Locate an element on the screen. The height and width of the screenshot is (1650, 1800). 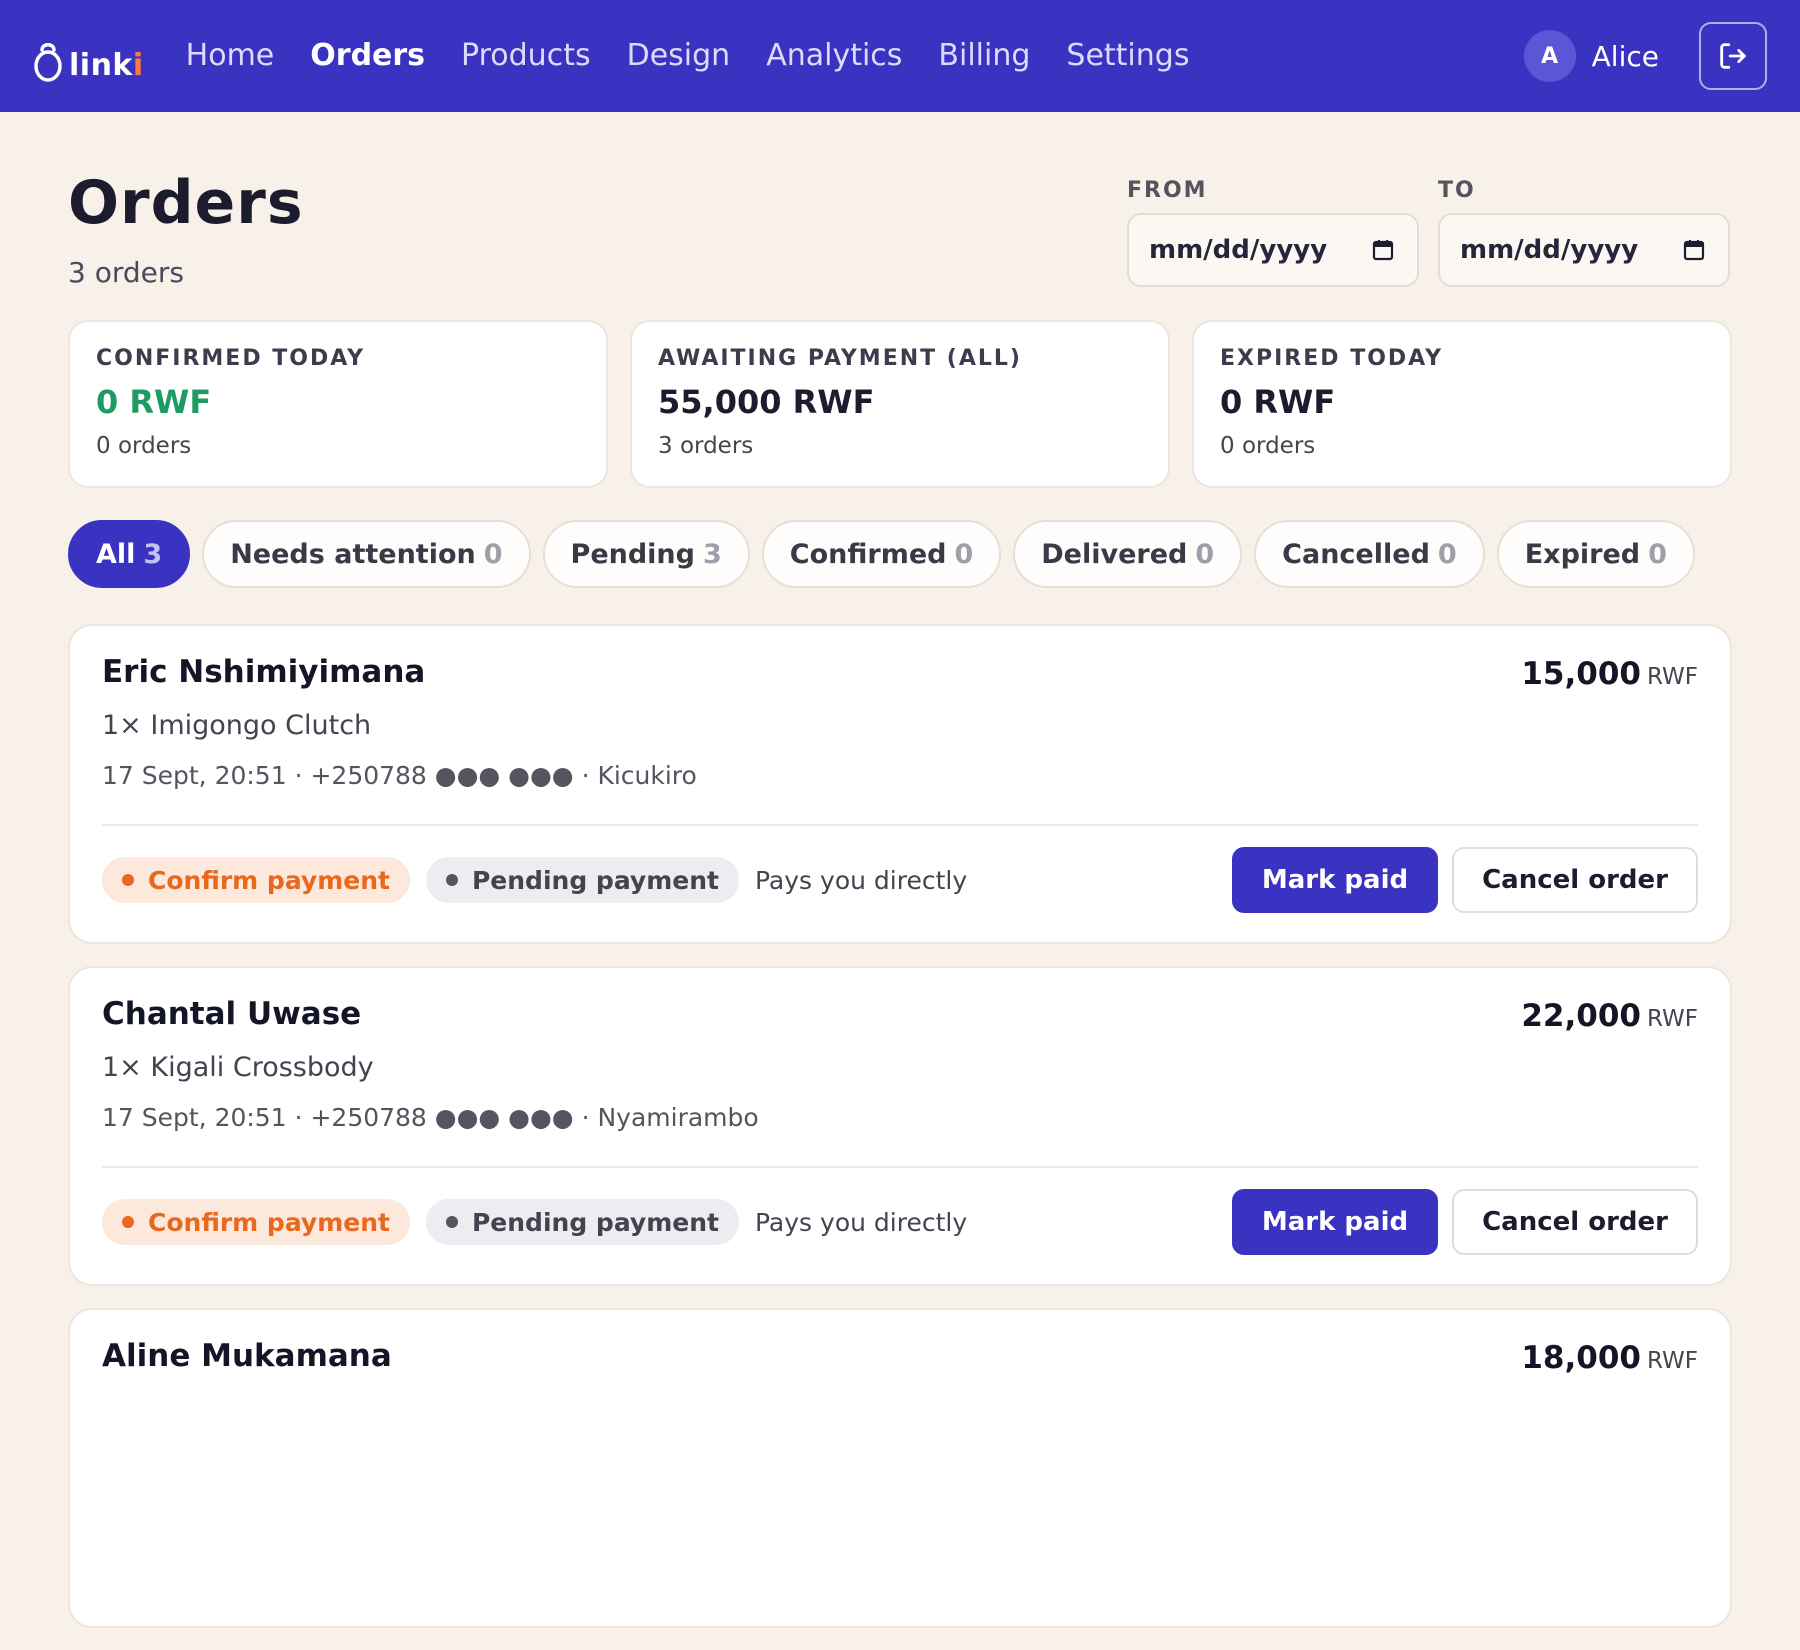
stat-card-expired-today: EXPIRED TODAY 0 RWF 0 orders is located at coordinates (1462, 404).